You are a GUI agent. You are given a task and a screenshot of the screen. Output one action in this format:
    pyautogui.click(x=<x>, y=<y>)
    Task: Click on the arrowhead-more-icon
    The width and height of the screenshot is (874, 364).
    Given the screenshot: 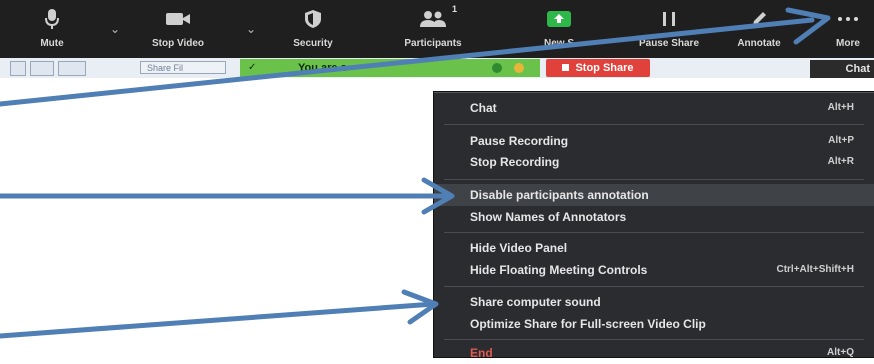 What is the action you would take?
    pyautogui.click(x=808, y=26)
    